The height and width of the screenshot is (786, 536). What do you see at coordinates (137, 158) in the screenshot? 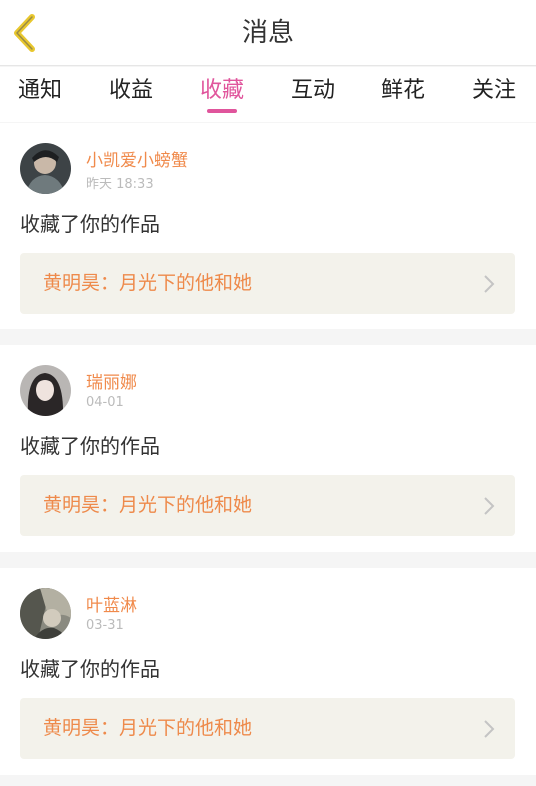
I see `username: 小凯爱小螃蟹` at bounding box center [137, 158].